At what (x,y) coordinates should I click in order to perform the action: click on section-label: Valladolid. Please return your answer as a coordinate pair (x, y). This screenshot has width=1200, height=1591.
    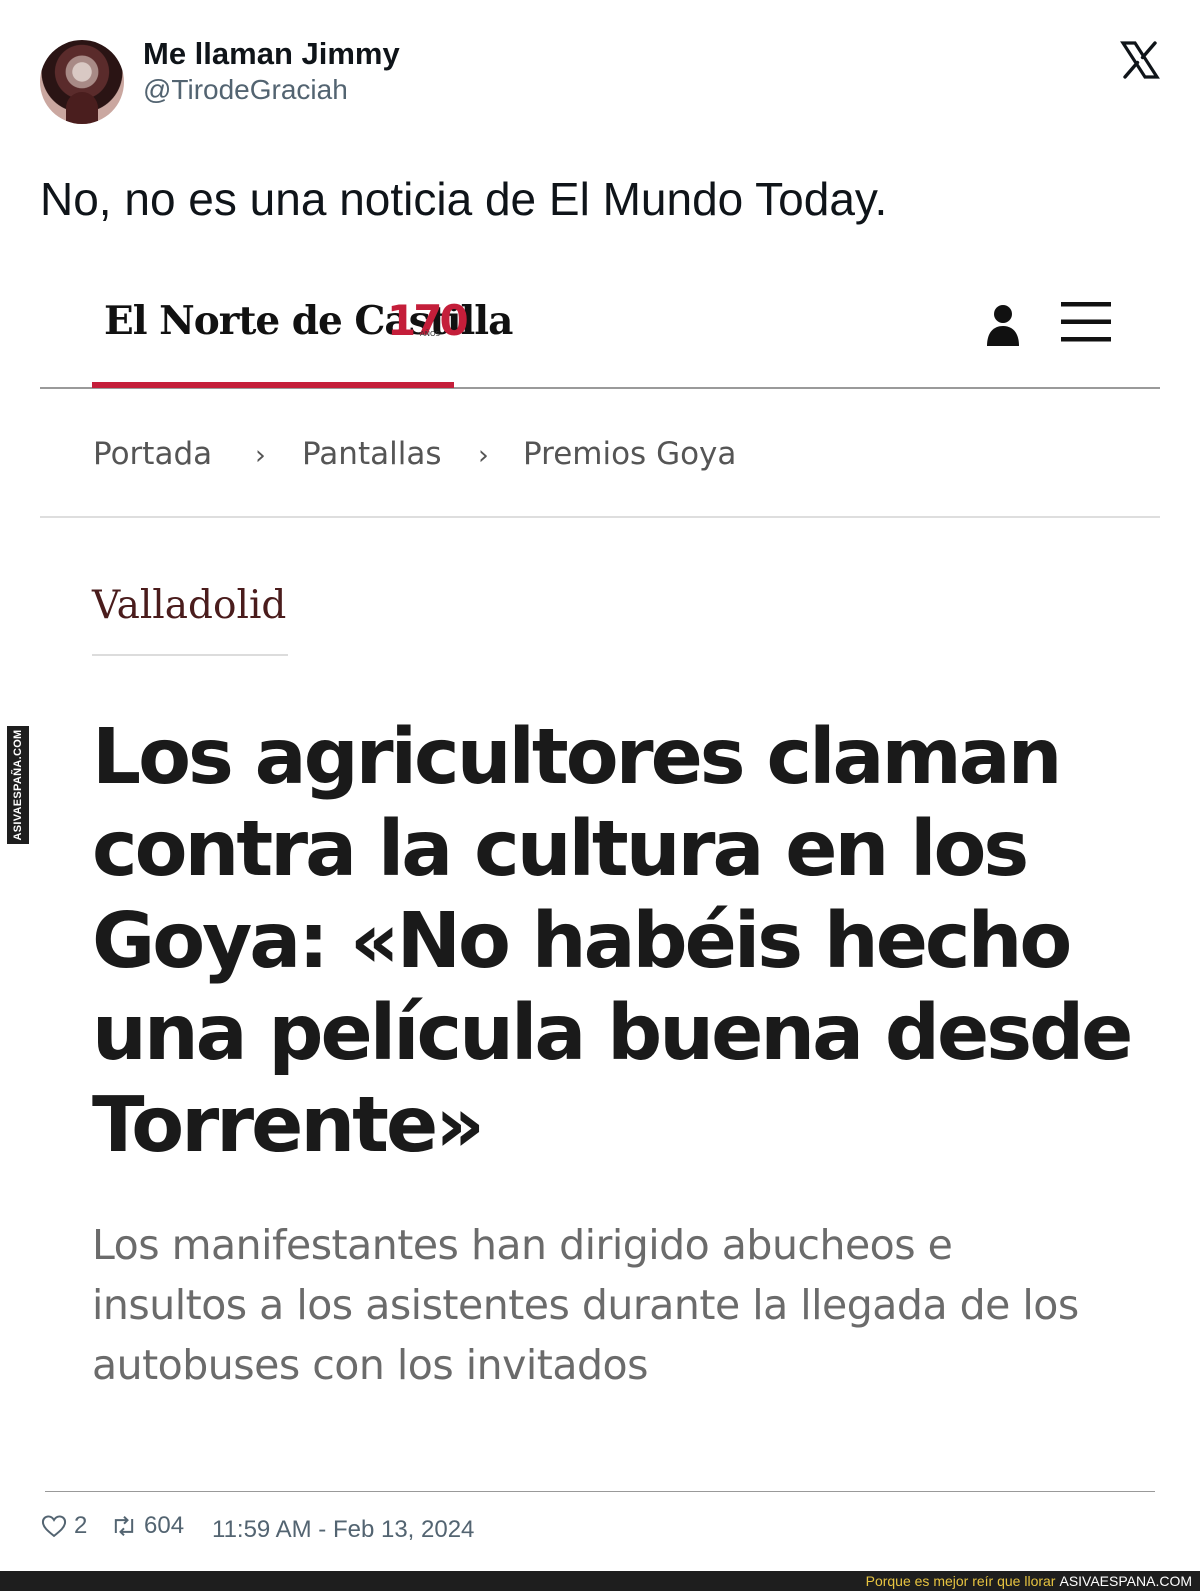
    Looking at the image, I should click on (189, 605).